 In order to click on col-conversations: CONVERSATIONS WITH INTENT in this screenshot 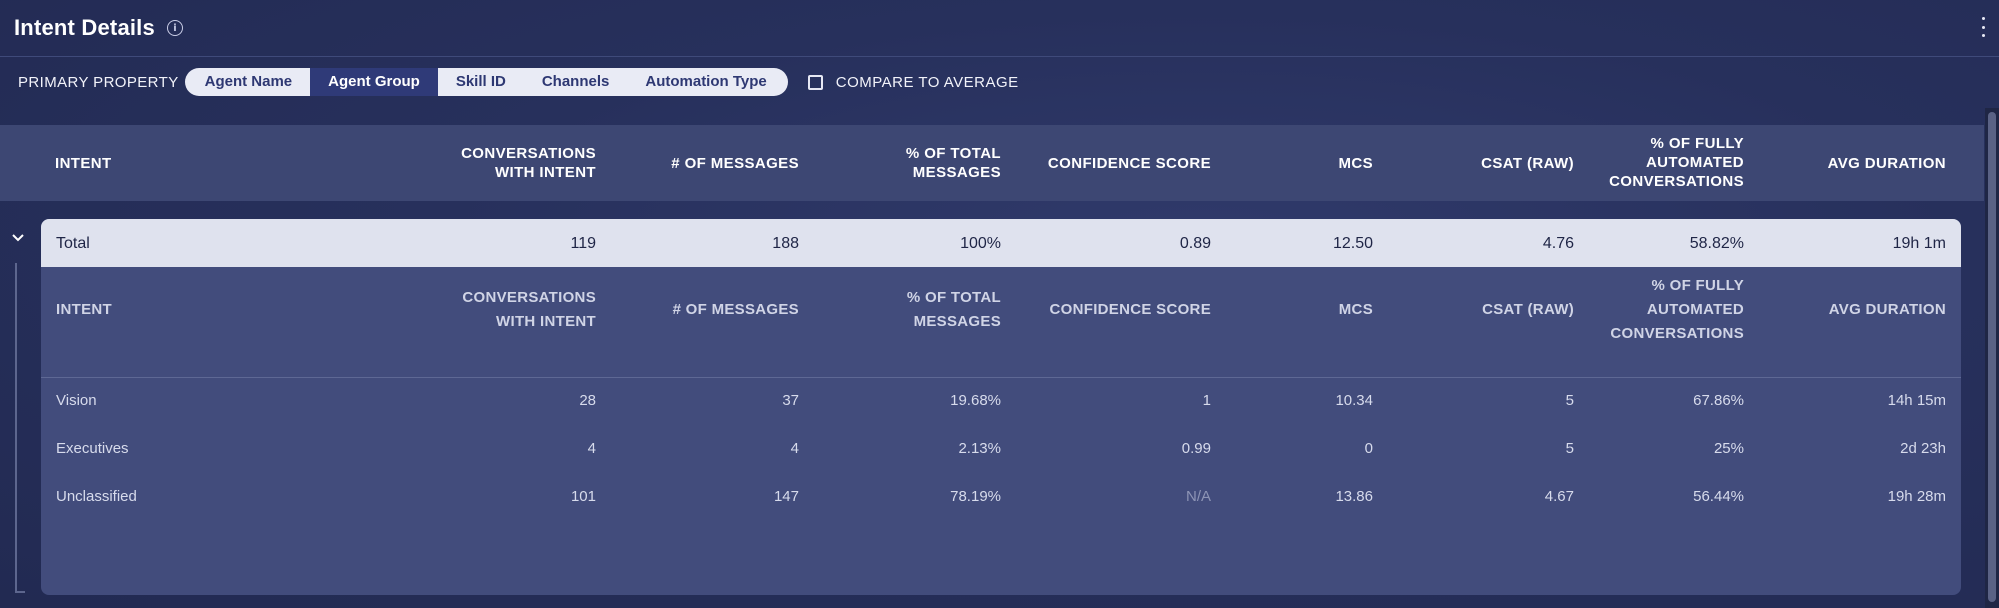, I will do `click(498, 163)`.